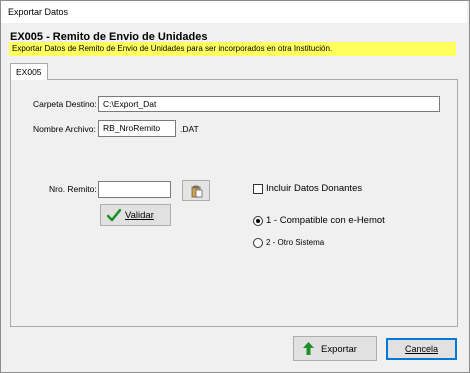 This screenshot has width=470, height=373. What do you see at coordinates (139, 215) in the screenshot?
I see `validar-label: Validar` at bounding box center [139, 215].